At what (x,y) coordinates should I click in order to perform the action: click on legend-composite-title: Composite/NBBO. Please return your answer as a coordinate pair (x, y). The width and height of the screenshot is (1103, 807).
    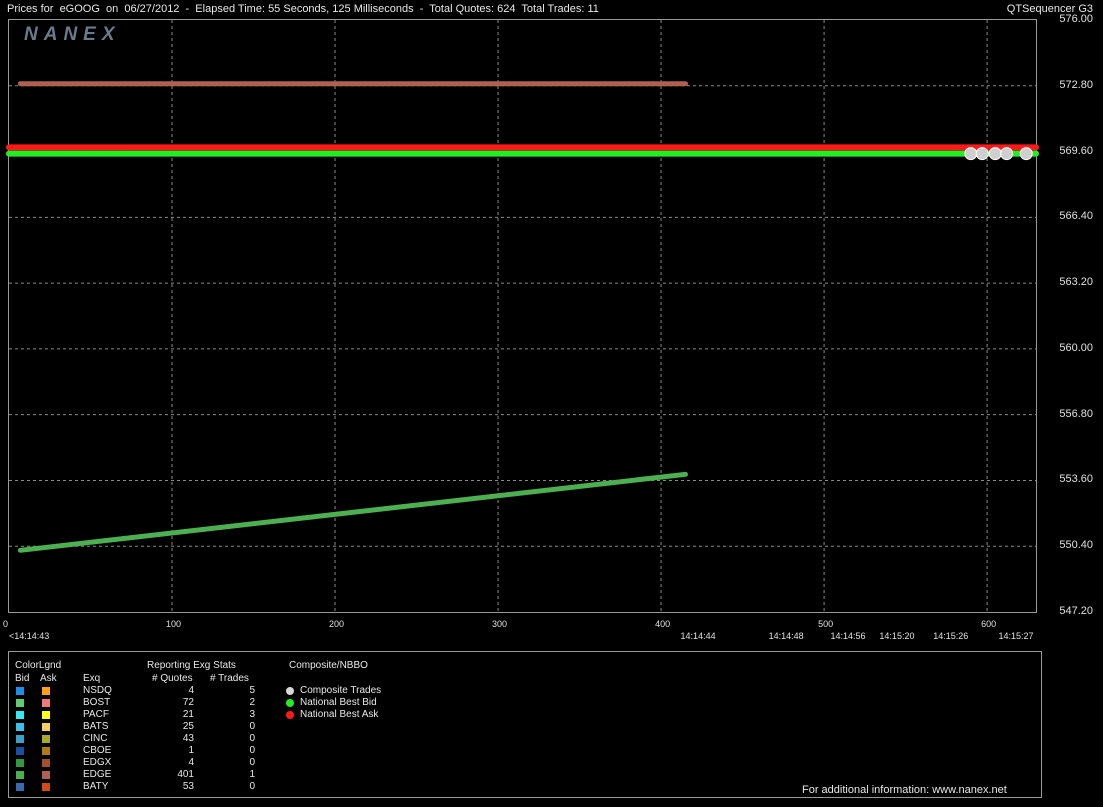
    Looking at the image, I should click on (328, 665).